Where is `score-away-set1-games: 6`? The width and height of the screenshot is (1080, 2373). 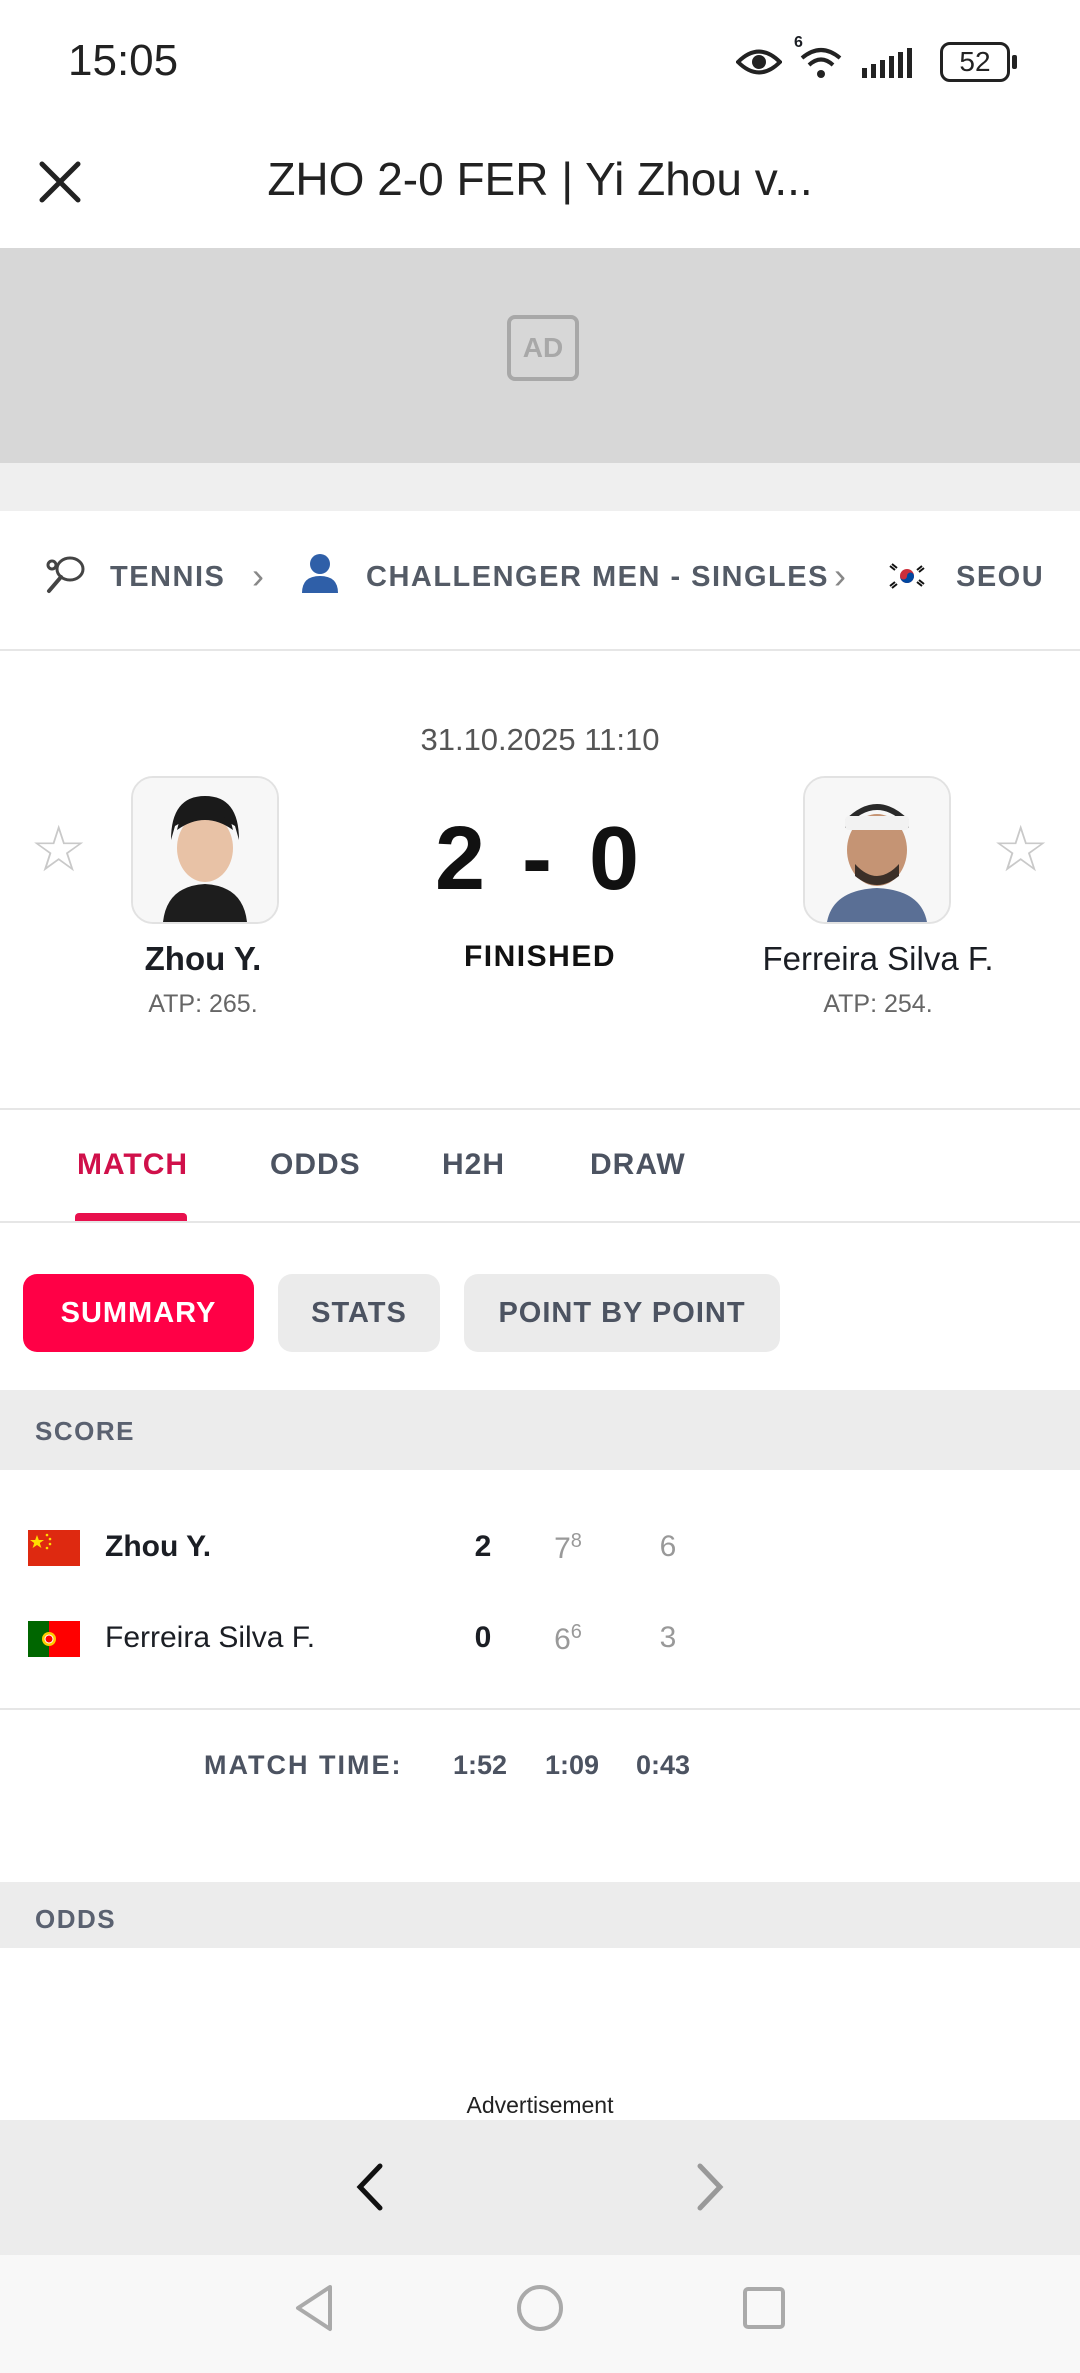 score-away-set1-games: 6 is located at coordinates (562, 1639).